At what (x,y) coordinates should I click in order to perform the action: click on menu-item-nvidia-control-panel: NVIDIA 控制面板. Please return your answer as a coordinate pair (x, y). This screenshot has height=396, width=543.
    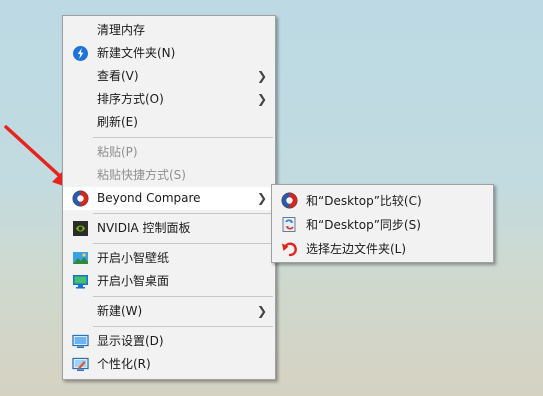
    Looking at the image, I should click on (169, 228).